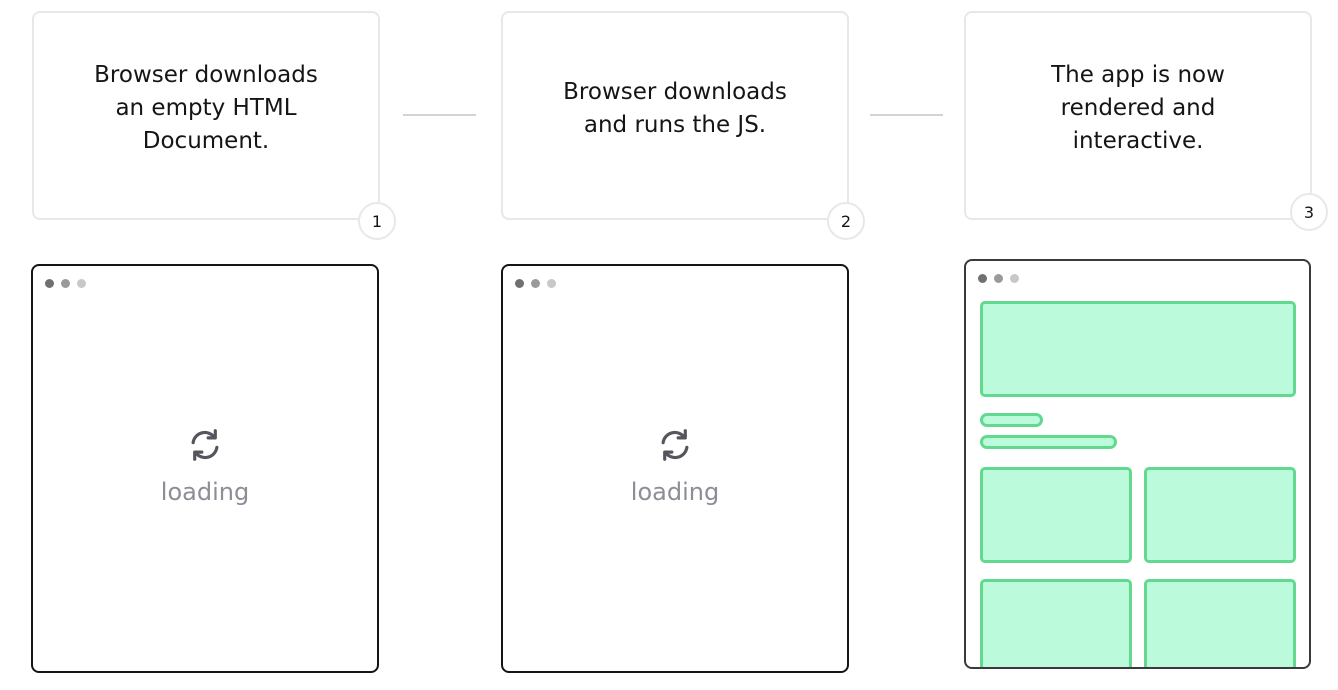 This screenshot has height=690, width=1338. Describe the element at coordinates (1011, 420) in the screenshot. I see `text-line-short` at that location.